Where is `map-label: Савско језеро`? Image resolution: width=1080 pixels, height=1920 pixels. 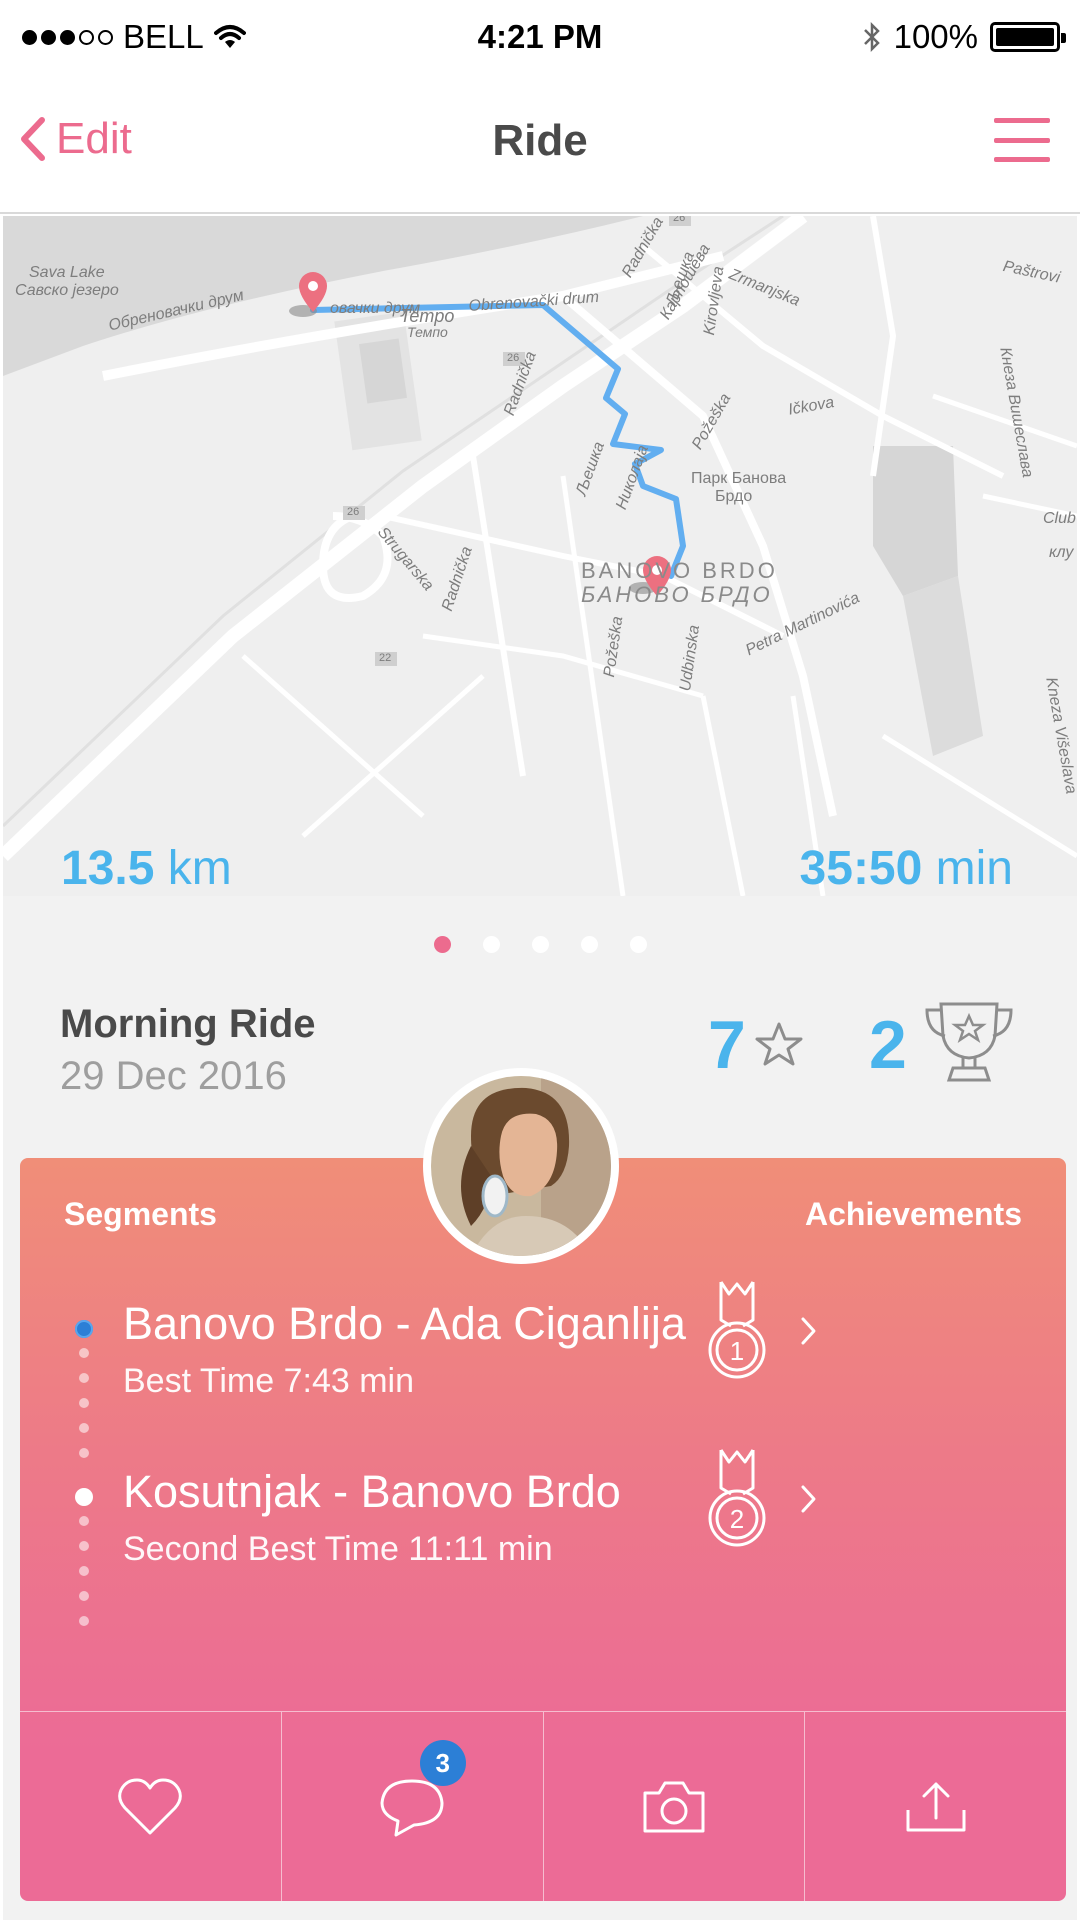 map-label: Савско језеро is located at coordinates (67, 290).